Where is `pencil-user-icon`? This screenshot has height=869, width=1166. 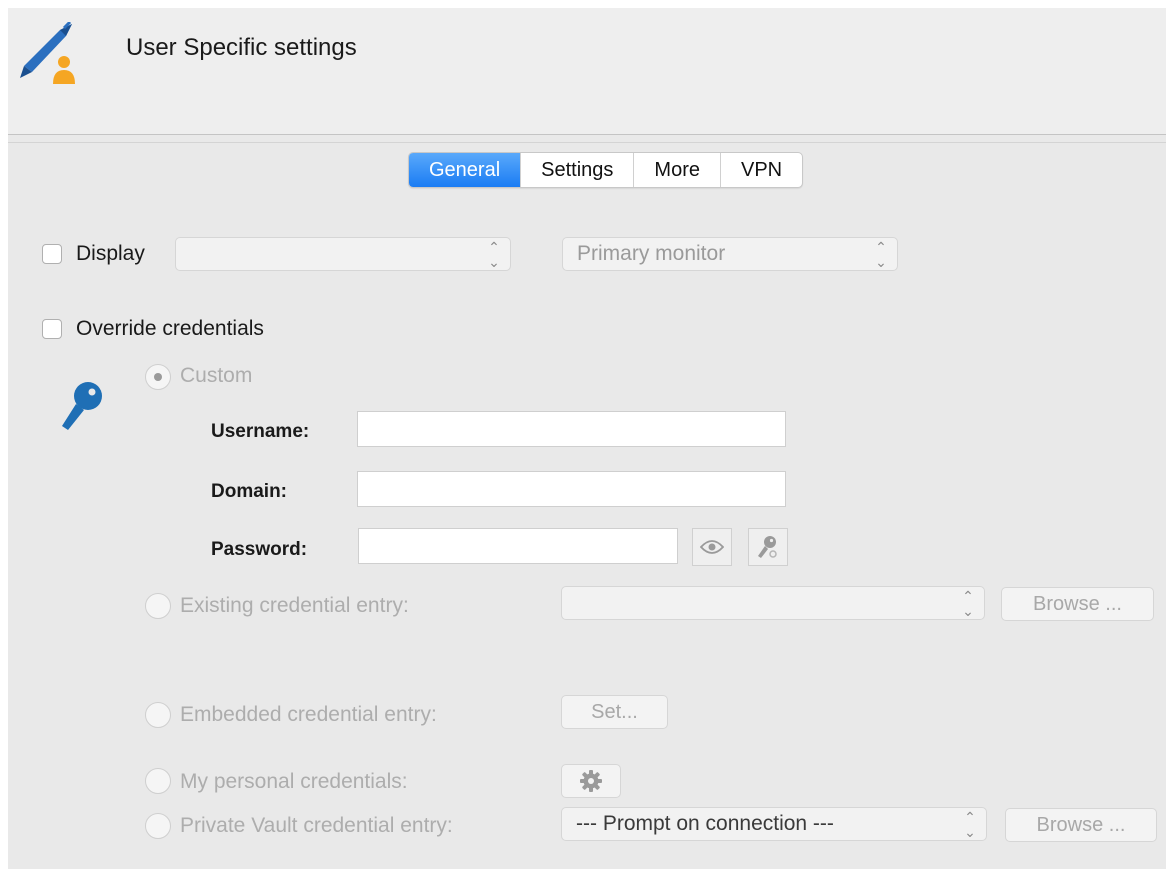 pencil-user-icon is located at coordinates (47, 53).